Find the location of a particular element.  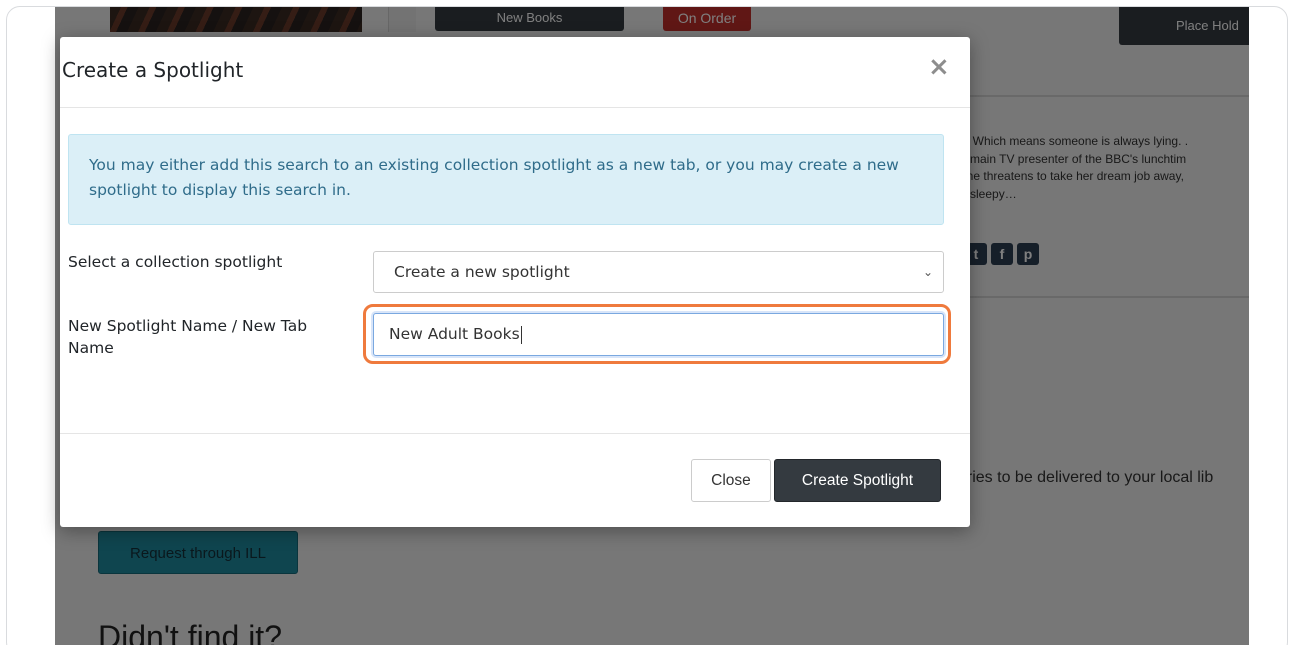

select-value: Create a new spotlight is located at coordinates (482, 272).